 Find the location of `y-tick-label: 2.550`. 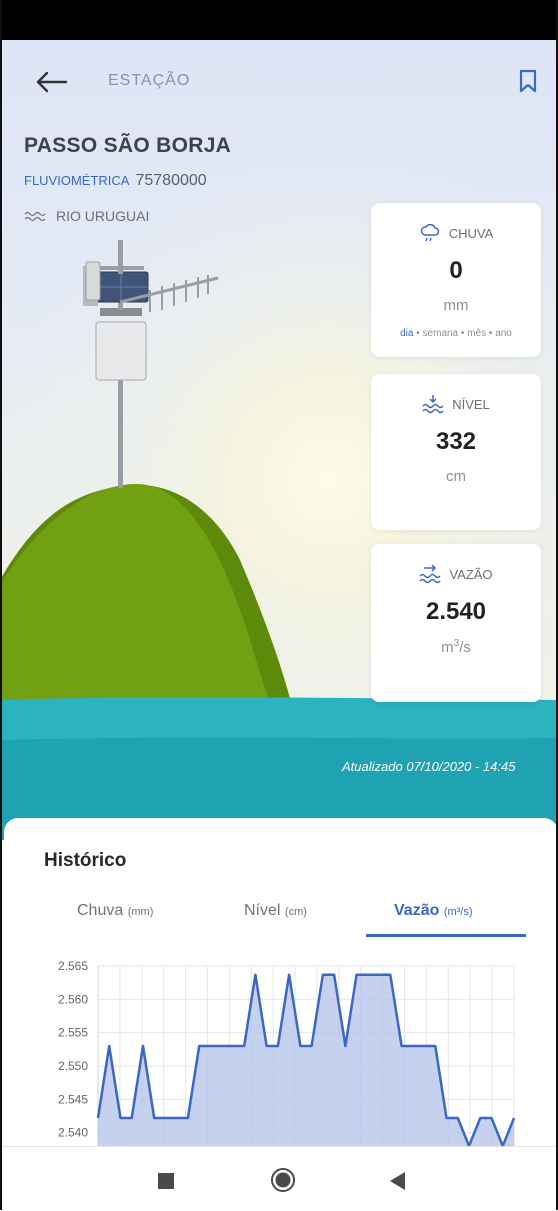

y-tick-label: 2.550 is located at coordinates (73, 1066).